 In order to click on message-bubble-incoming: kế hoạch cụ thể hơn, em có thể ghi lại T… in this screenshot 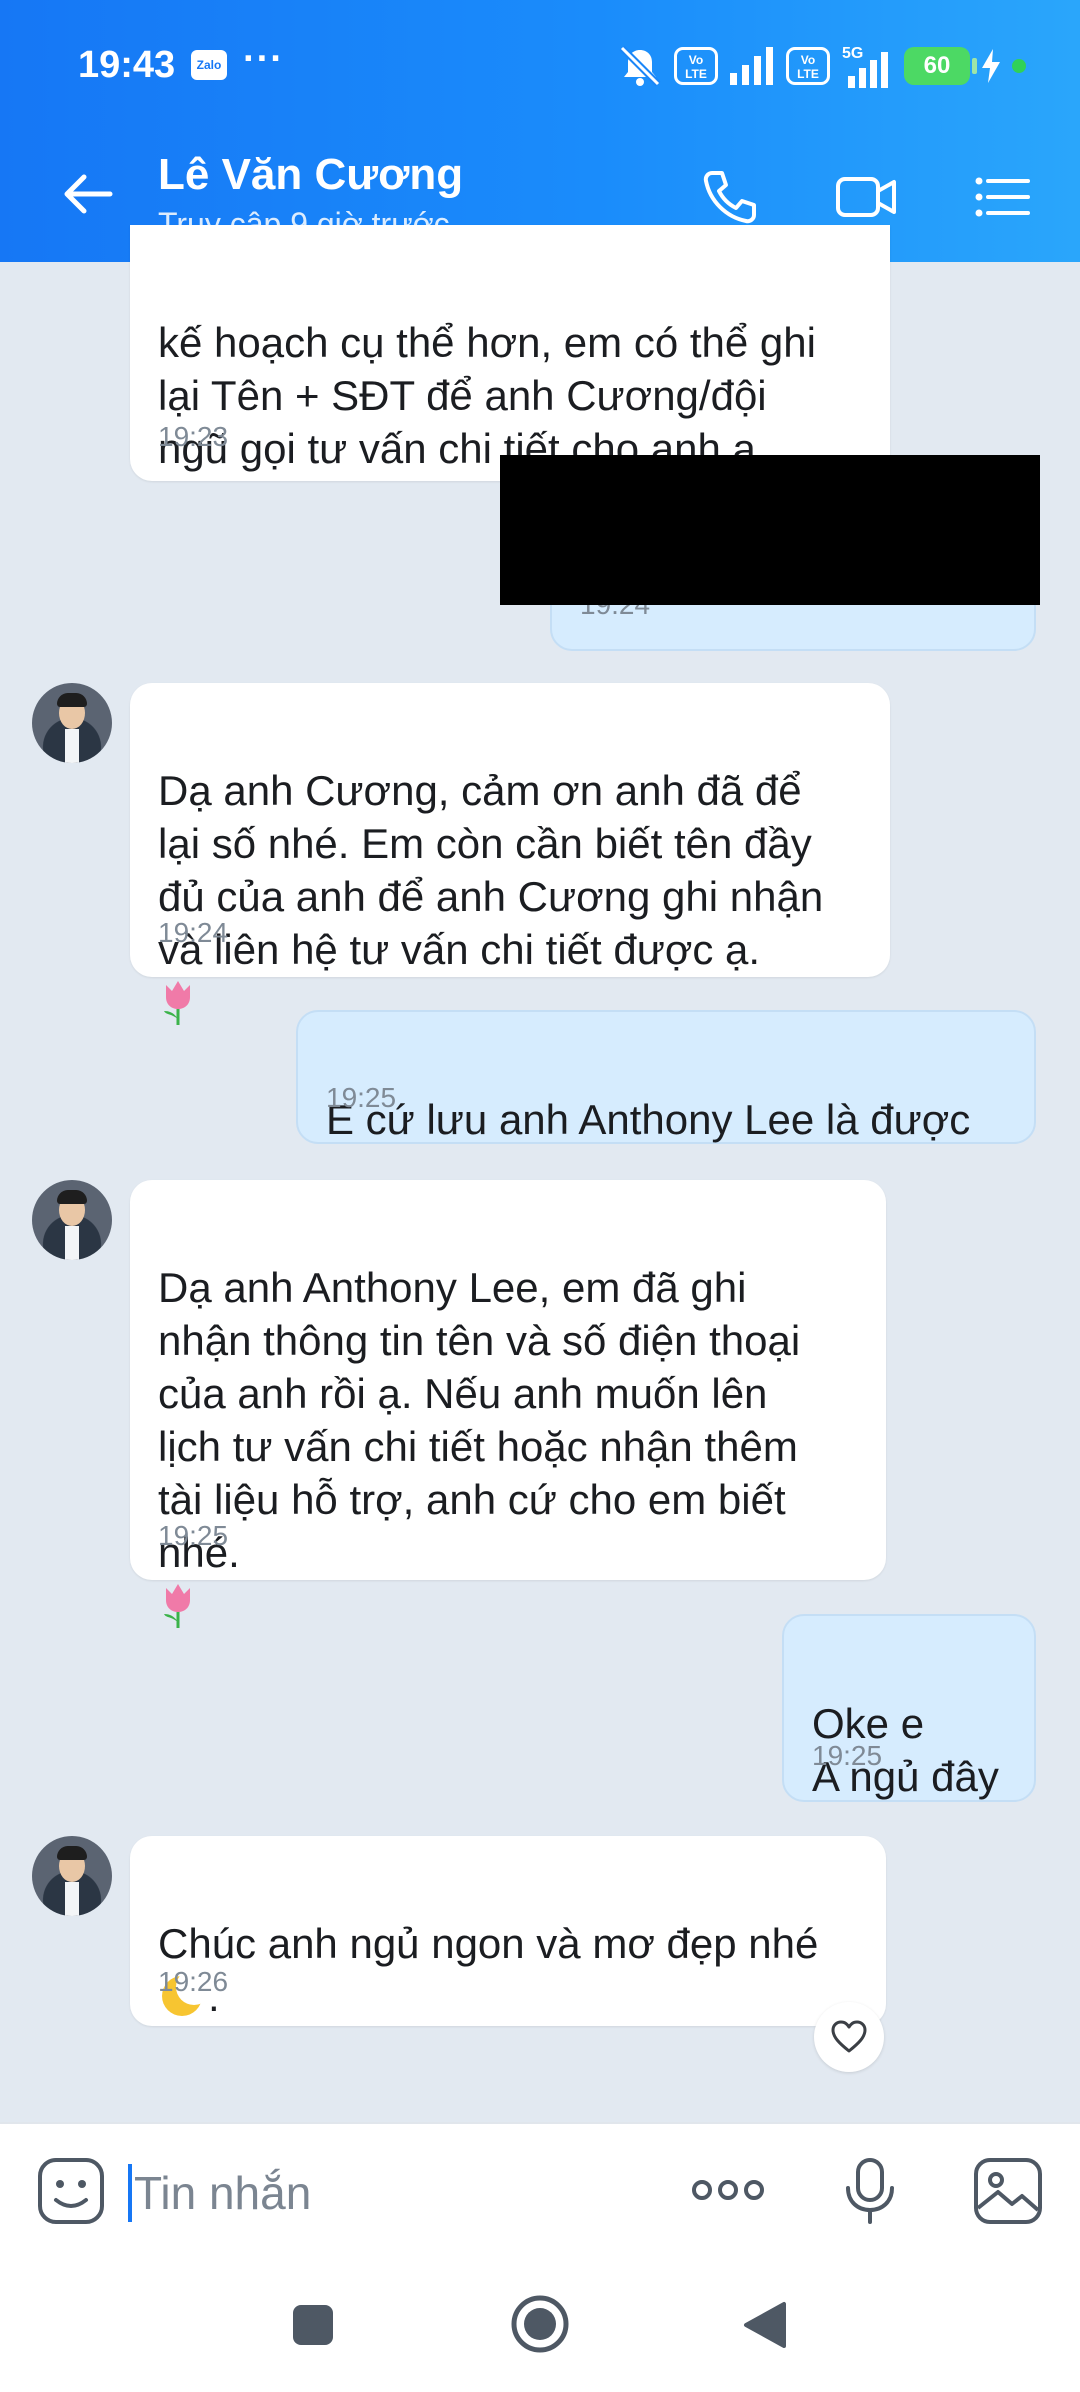, I will do `click(510, 353)`.